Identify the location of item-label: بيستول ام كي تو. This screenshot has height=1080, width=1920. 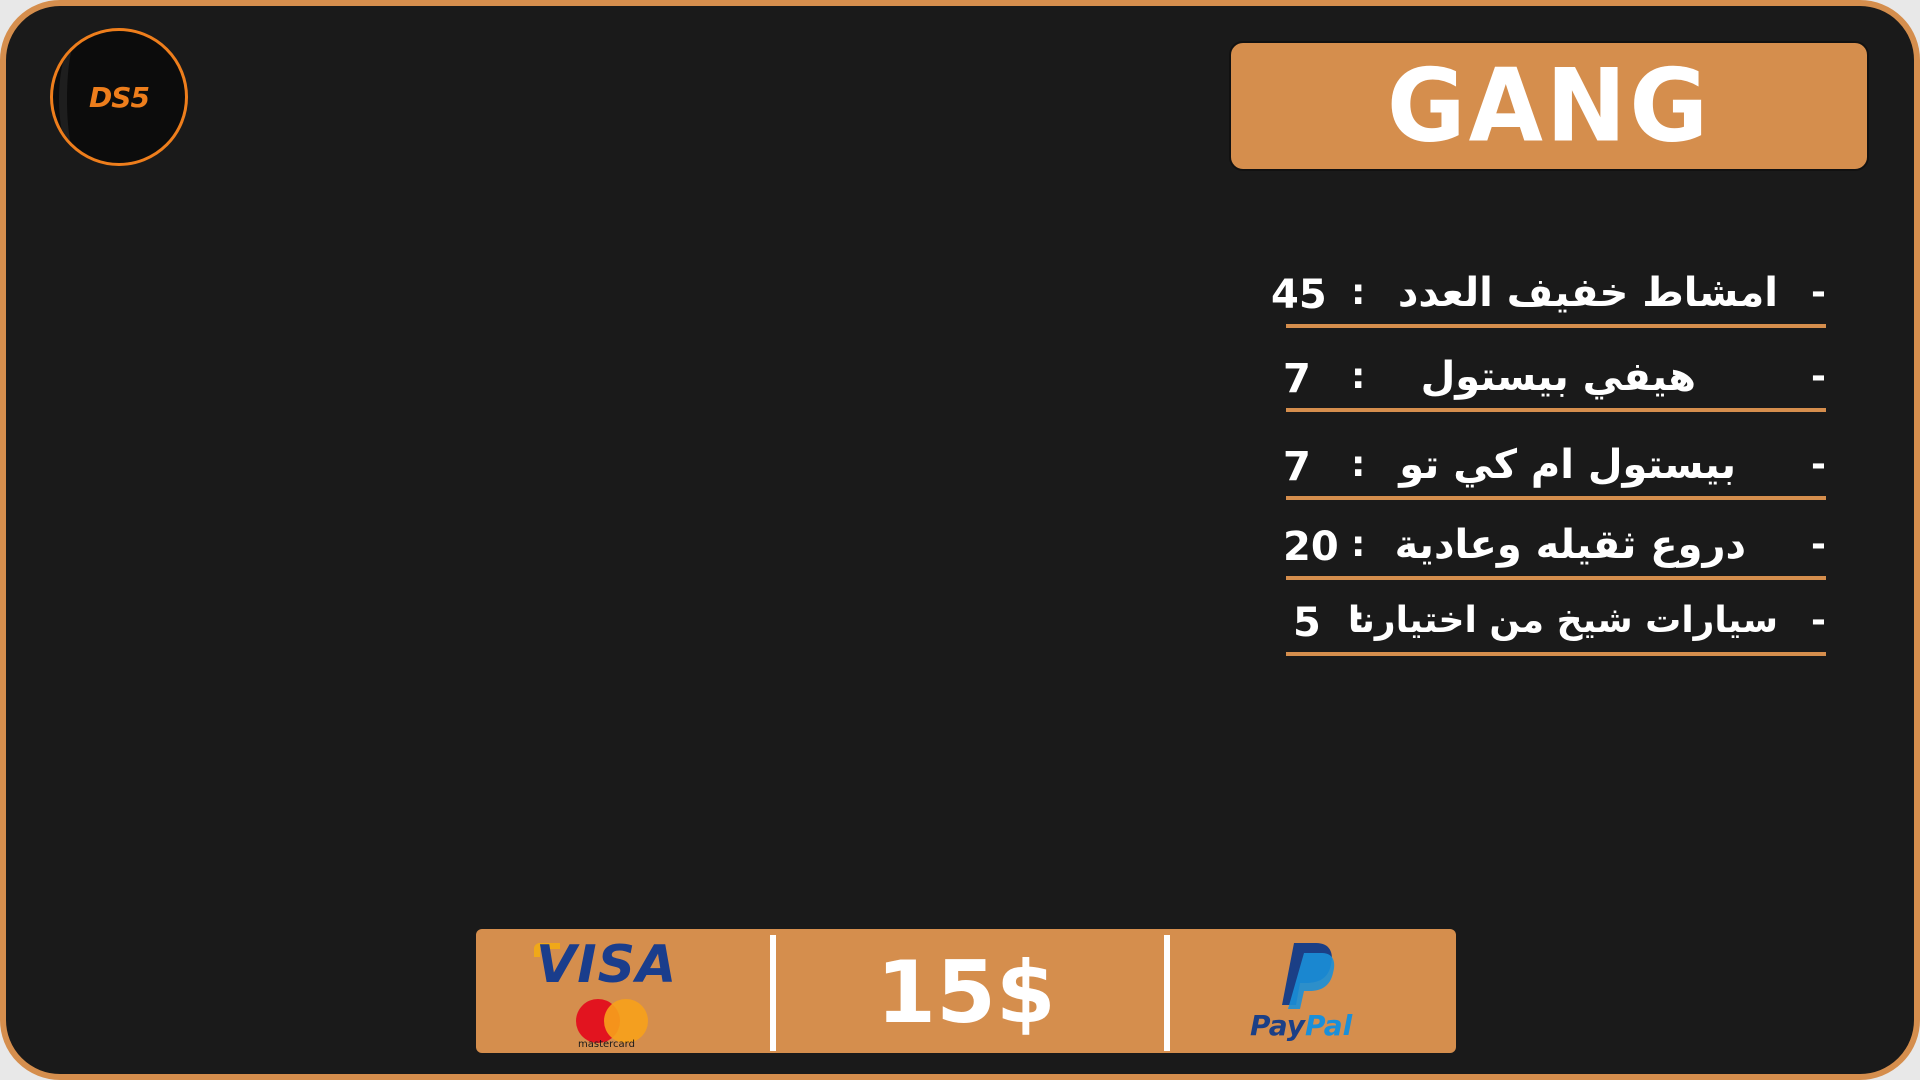
(1567, 465).